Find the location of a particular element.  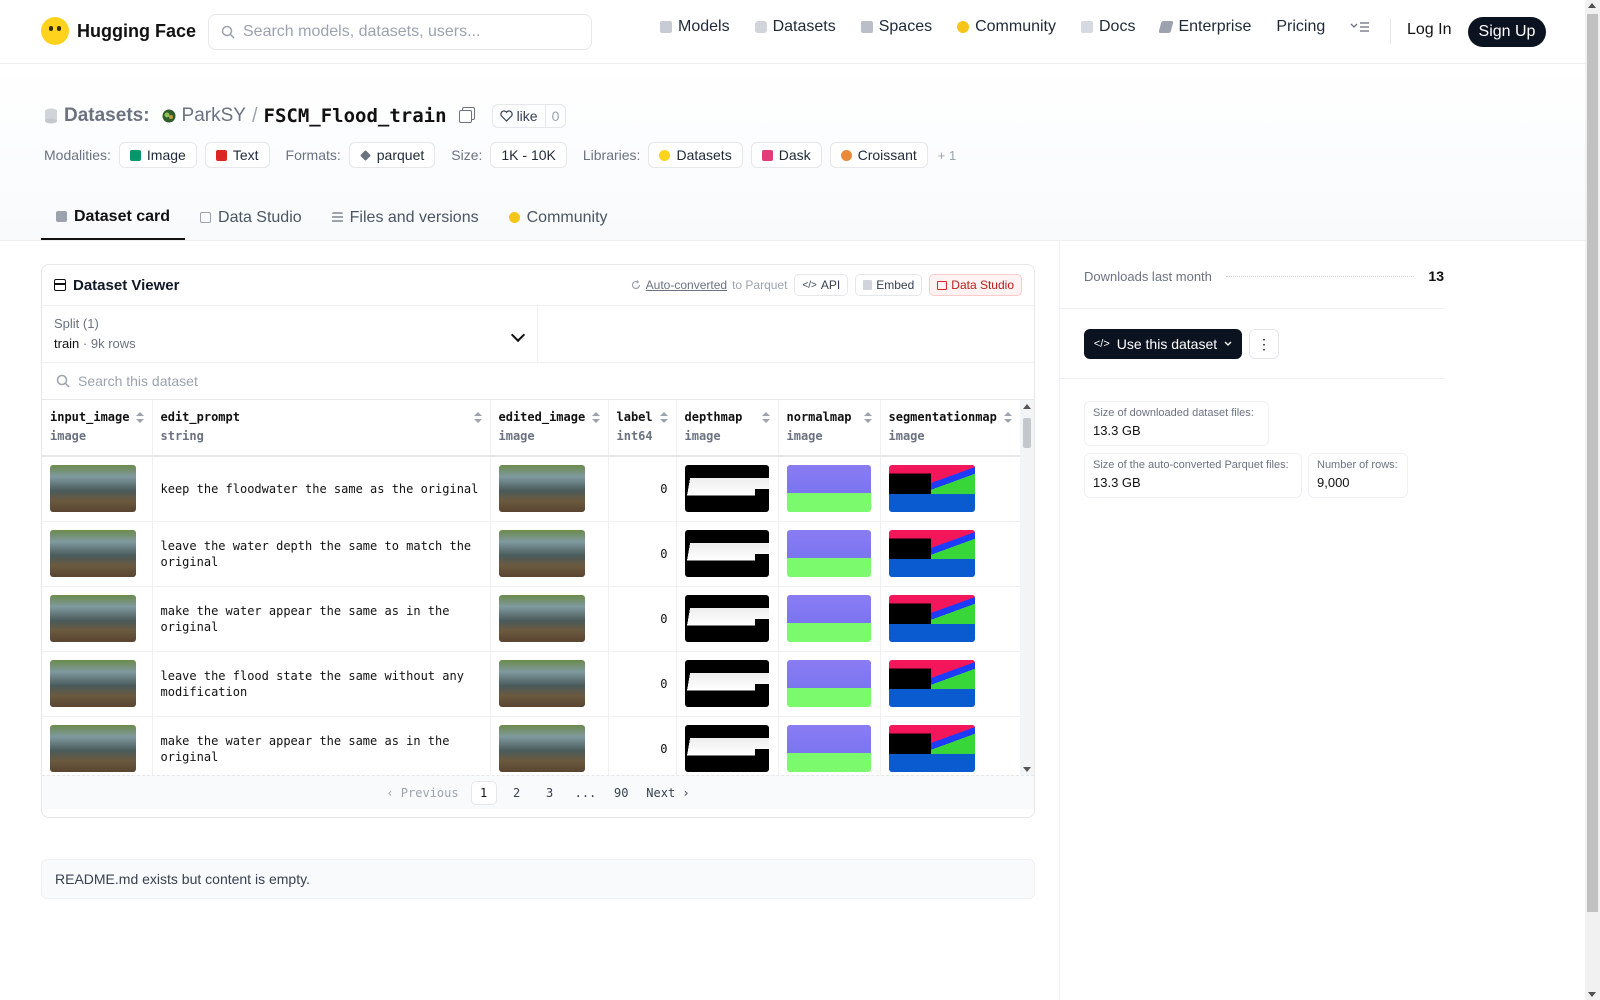

owner-link: ParkSY is located at coordinates (214, 116).